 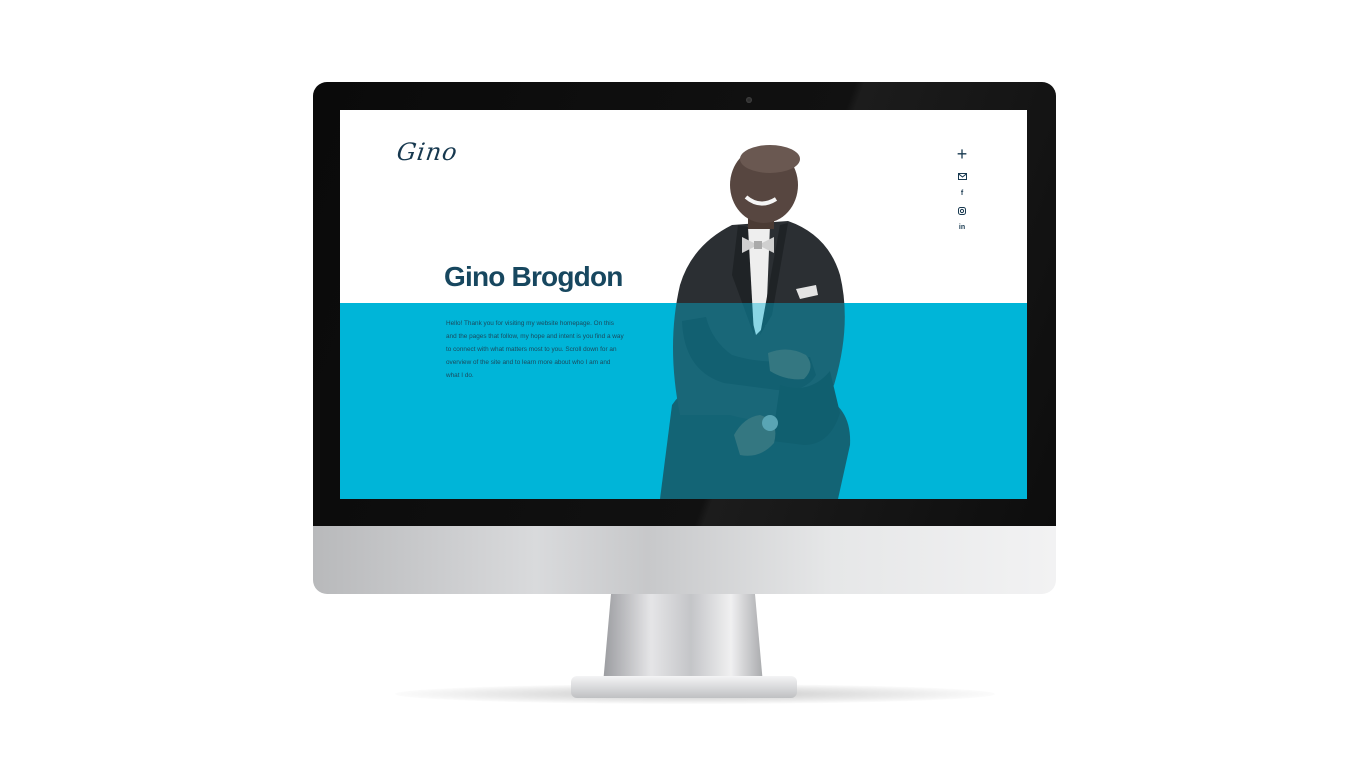 I want to click on site-logo: Gino, so click(x=427, y=152).